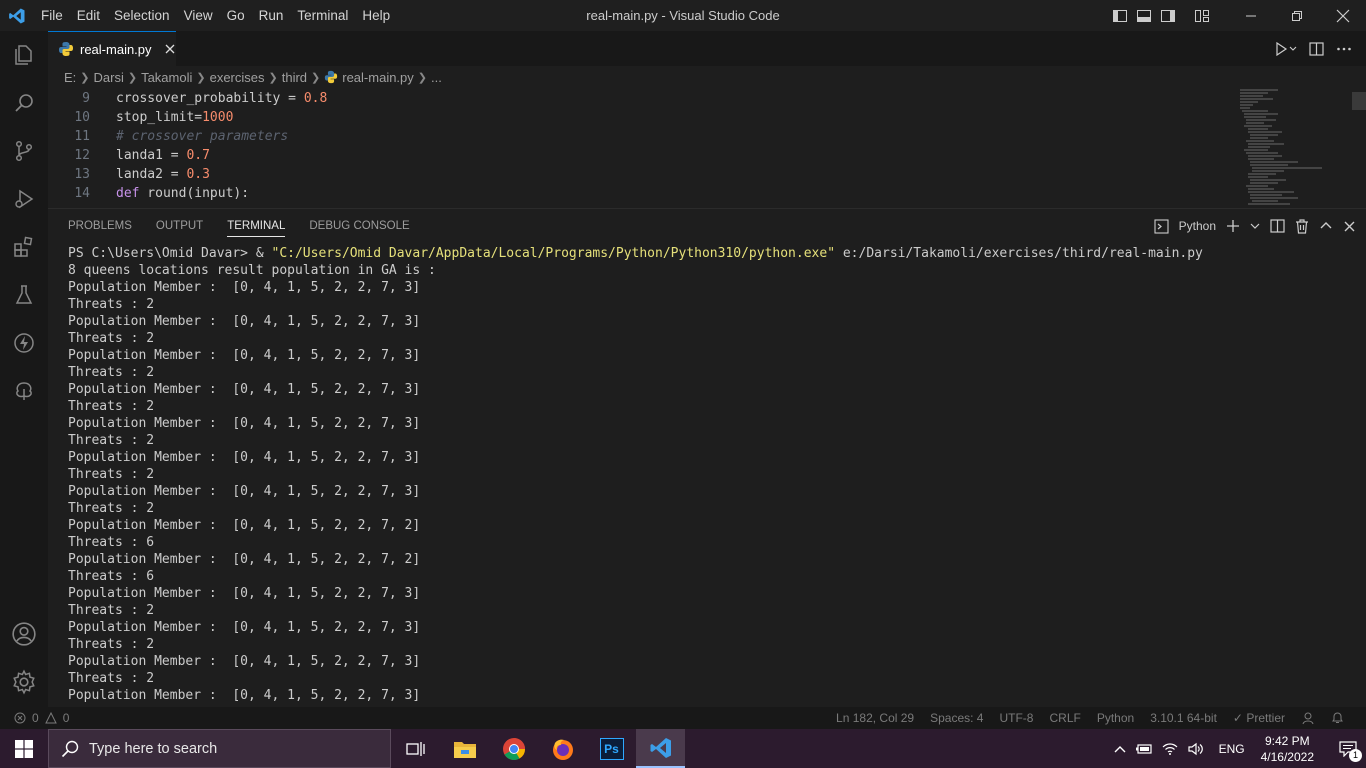  What do you see at coordinates (170, 49) in the screenshot?
I see `tab-close-icon` at bounding box center [170, 49].